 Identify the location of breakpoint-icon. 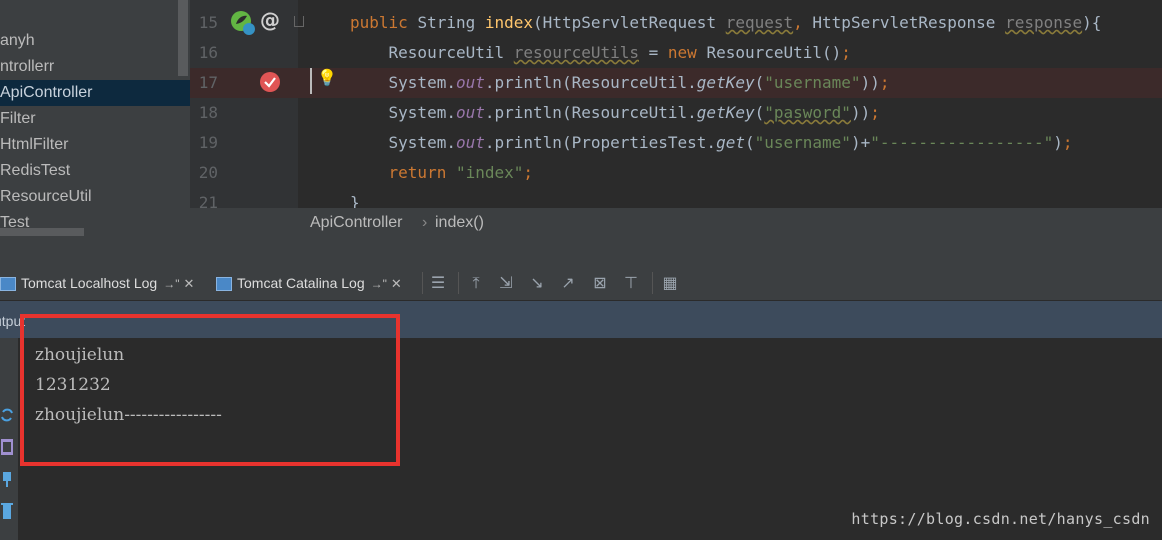
(270, 82).